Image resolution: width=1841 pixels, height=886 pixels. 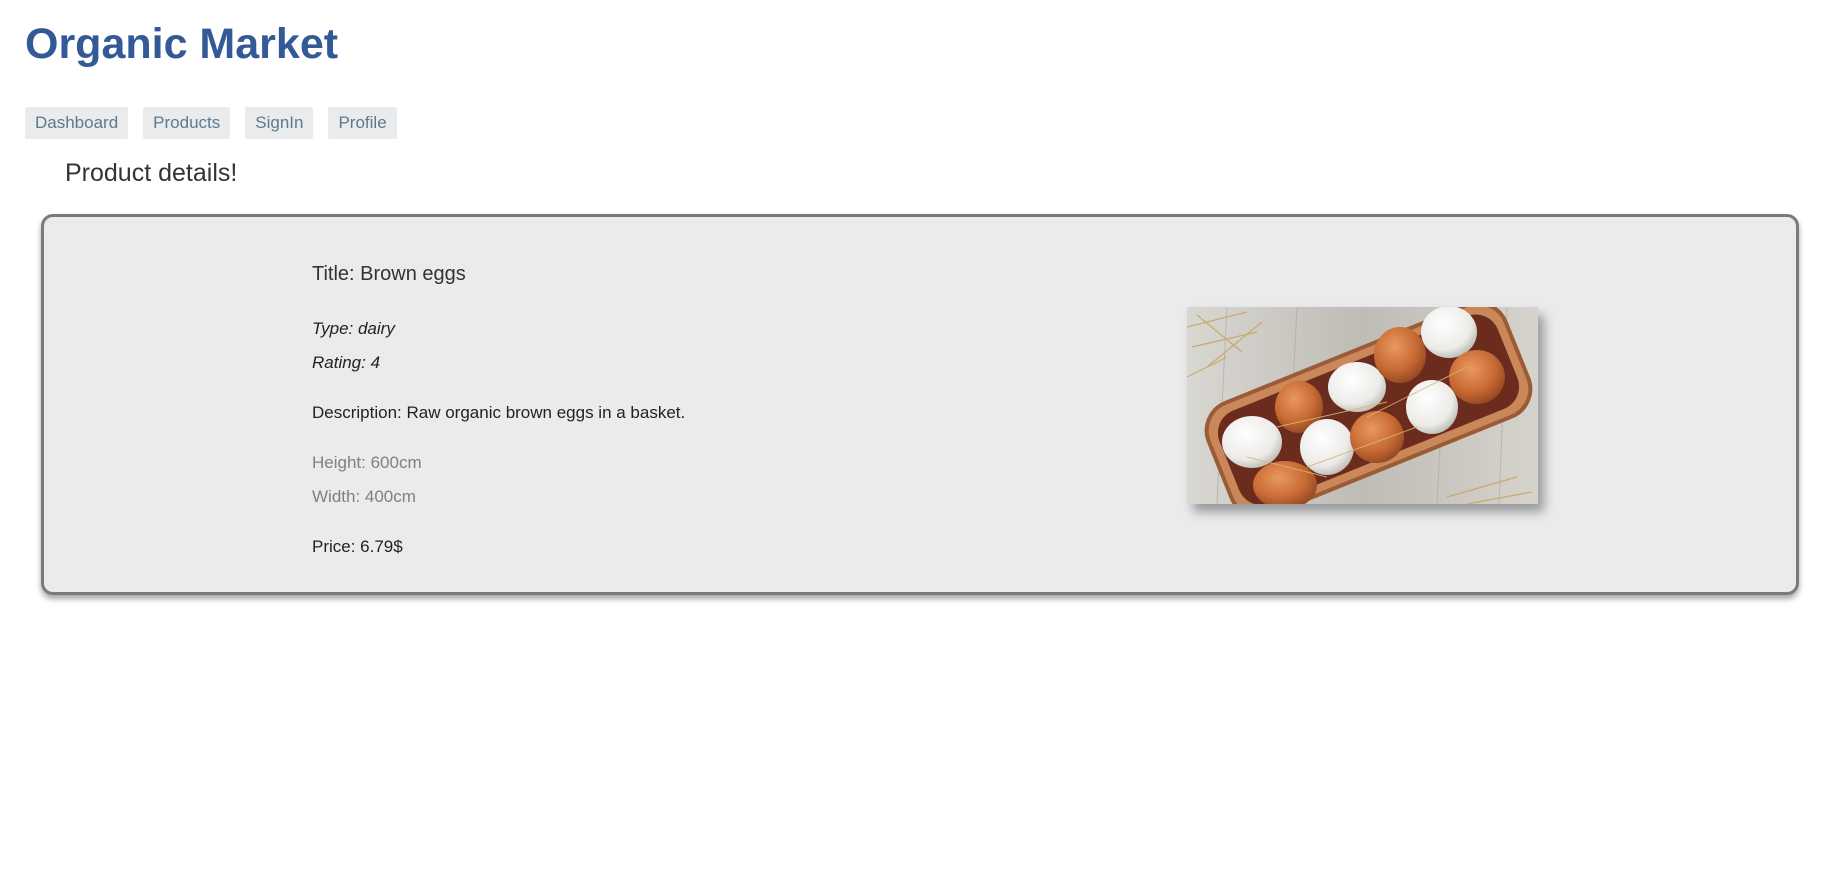 What do you see at coordinates (182, 44) in the screenshot?
I see `app-title: Organic Market` at bounding box center [182, 44].